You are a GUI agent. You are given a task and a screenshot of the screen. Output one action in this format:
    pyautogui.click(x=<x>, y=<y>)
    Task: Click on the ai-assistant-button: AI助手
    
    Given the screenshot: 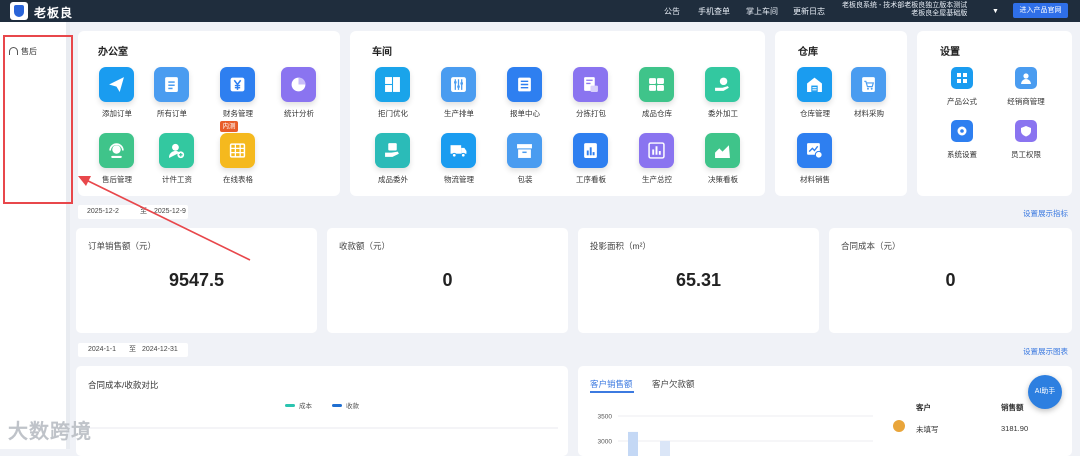 What is the action you would take?
    pyautogui.click(x=1045, y=392)
    